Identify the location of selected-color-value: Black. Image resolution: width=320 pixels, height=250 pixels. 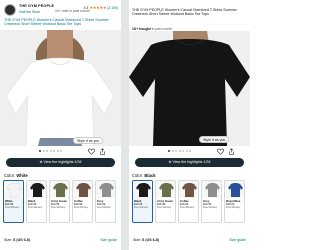
(150, 175).